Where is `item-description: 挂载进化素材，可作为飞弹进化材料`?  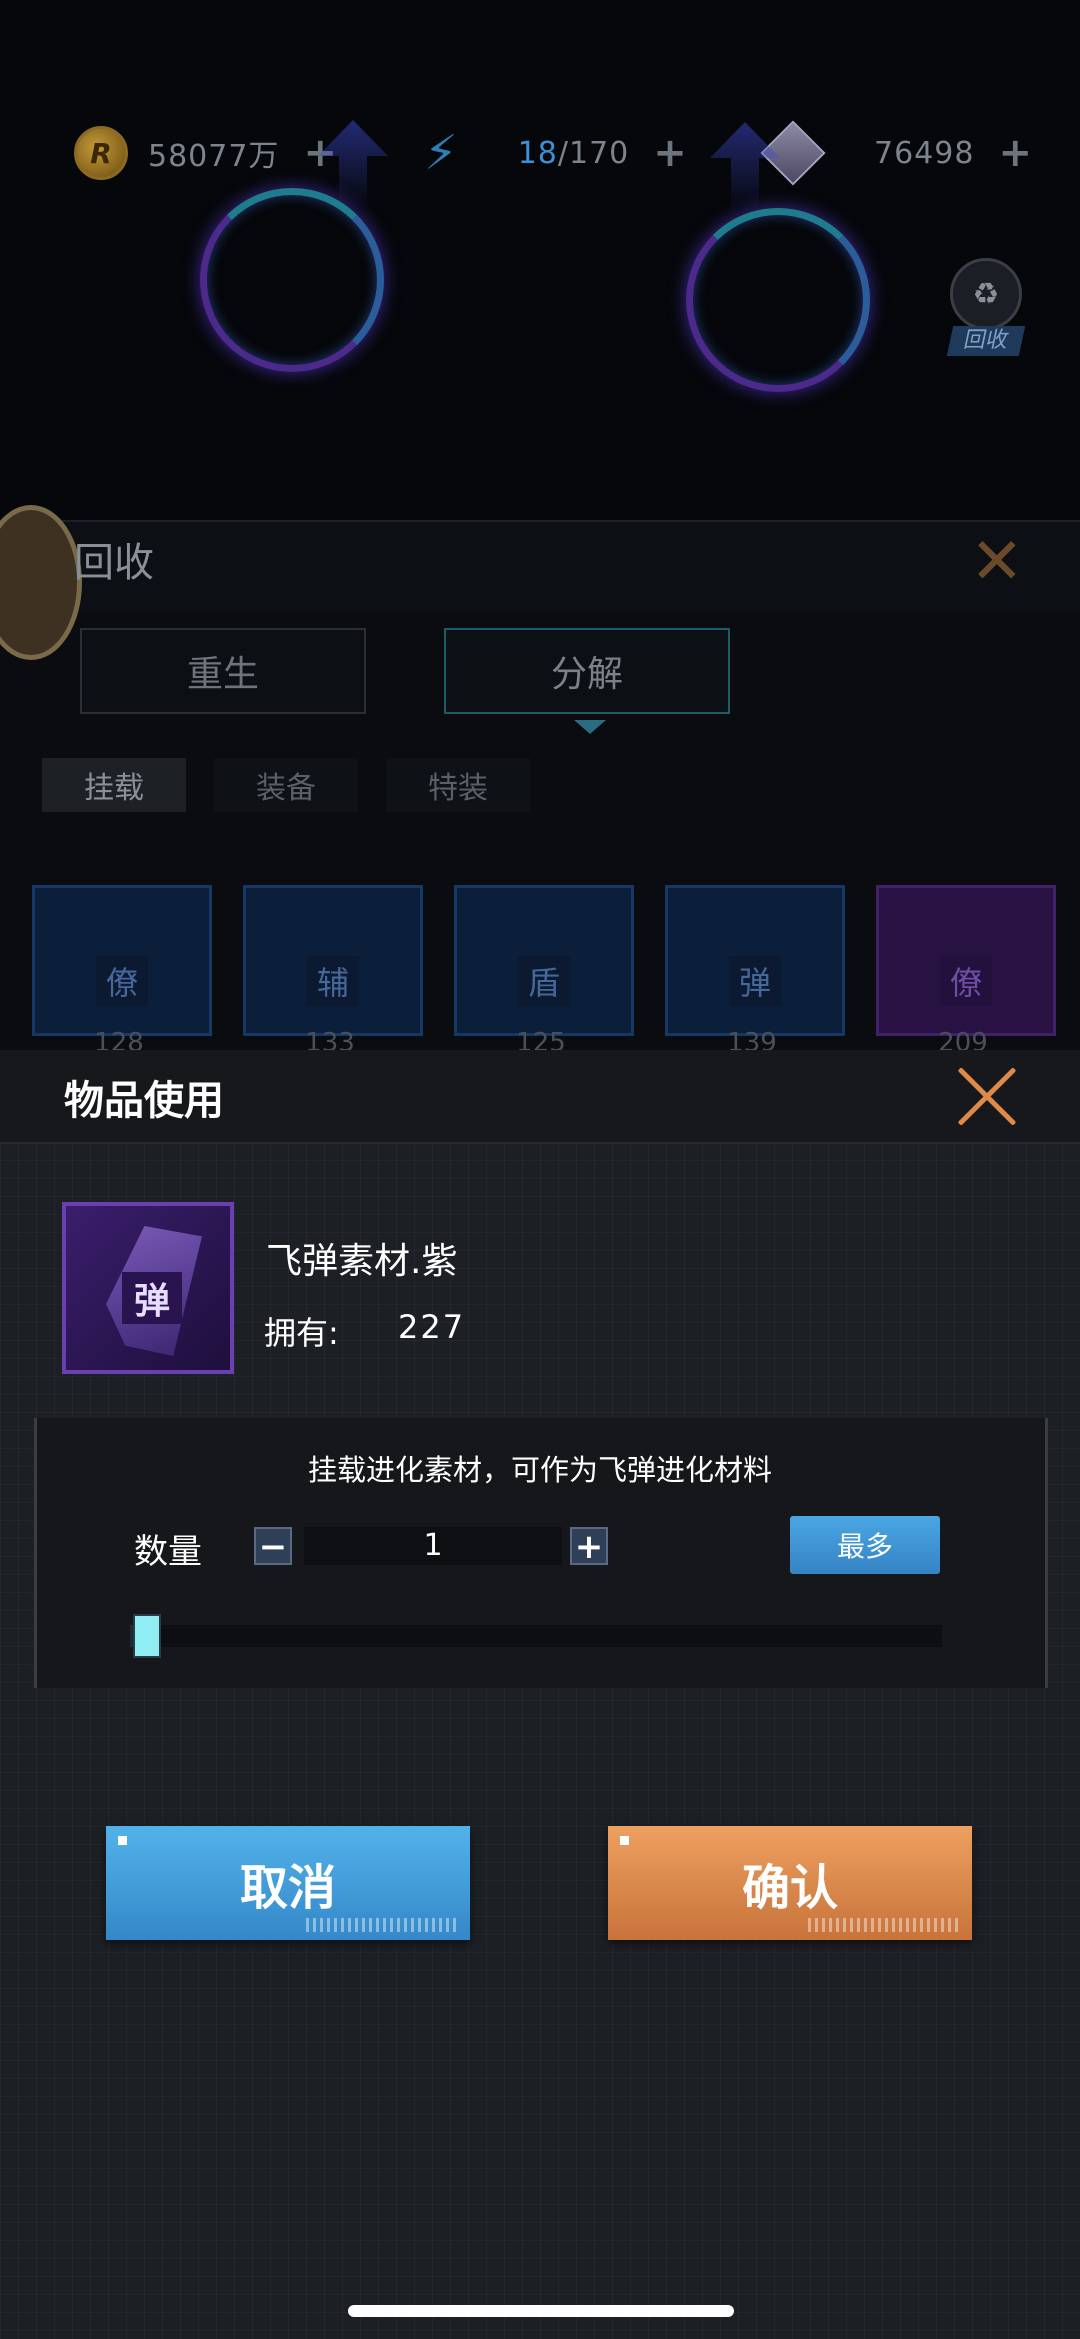
item-description: 挂载进化素材，可作为飞弹进化材料 is located at coordinates (539, 1470).